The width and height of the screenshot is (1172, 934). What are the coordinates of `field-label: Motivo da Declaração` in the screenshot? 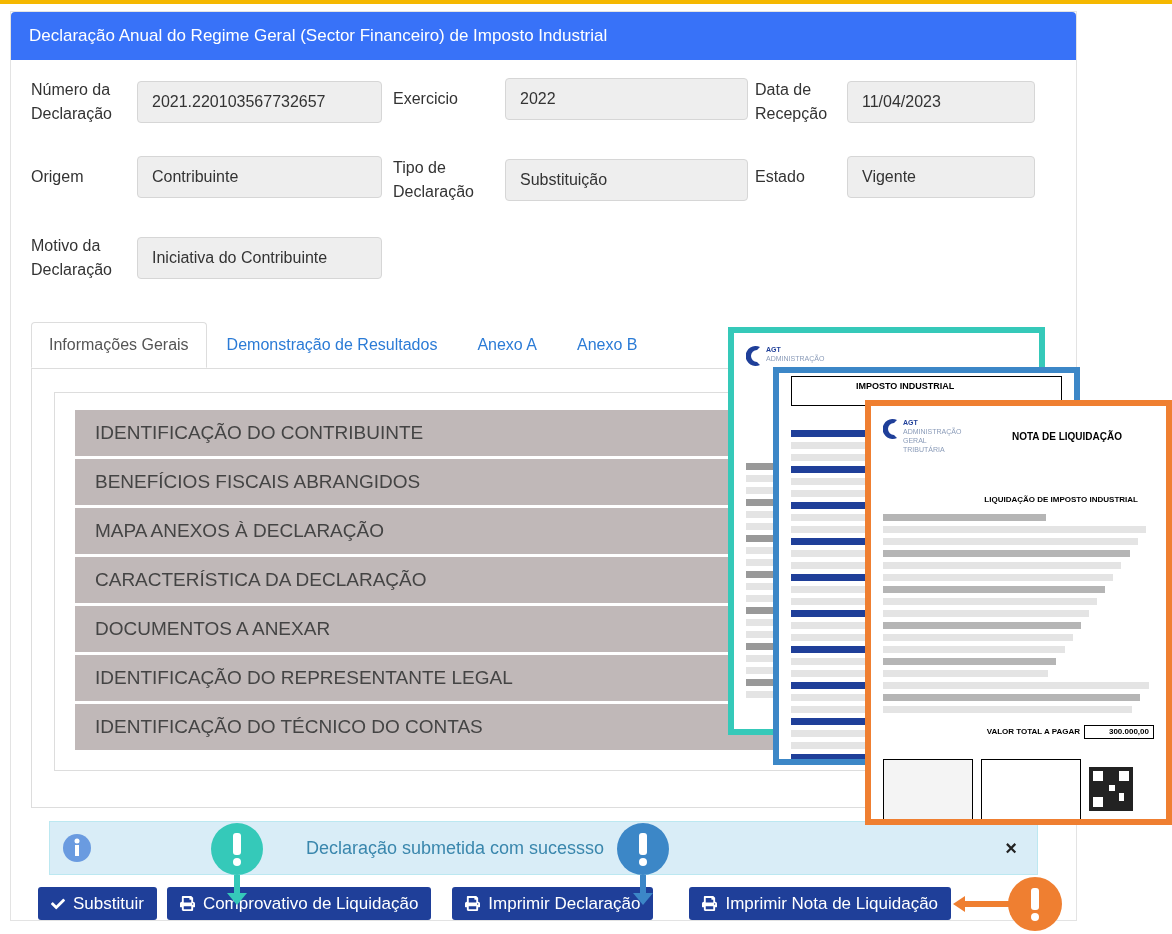 It's located at (72, 257).